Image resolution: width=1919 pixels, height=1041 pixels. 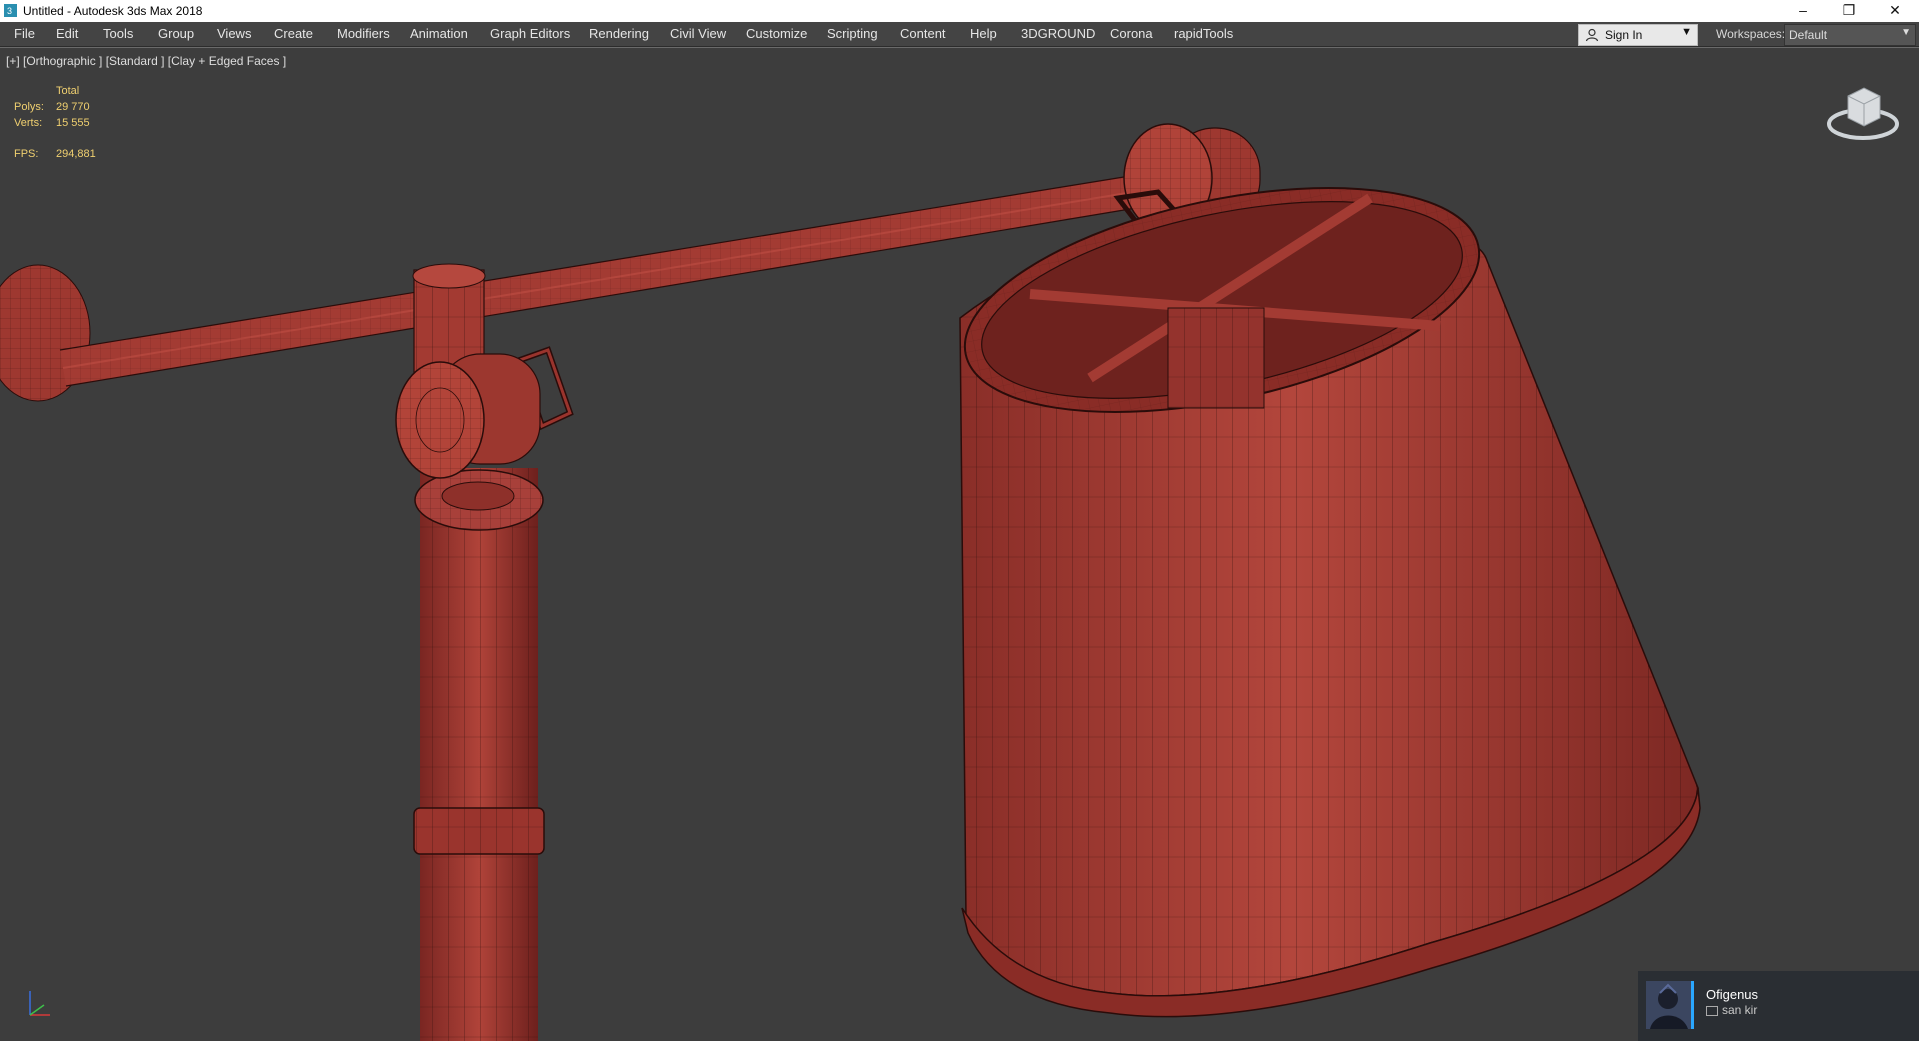 I want to click on notification-name: Ofigenus, so click(x=1732, y=994).